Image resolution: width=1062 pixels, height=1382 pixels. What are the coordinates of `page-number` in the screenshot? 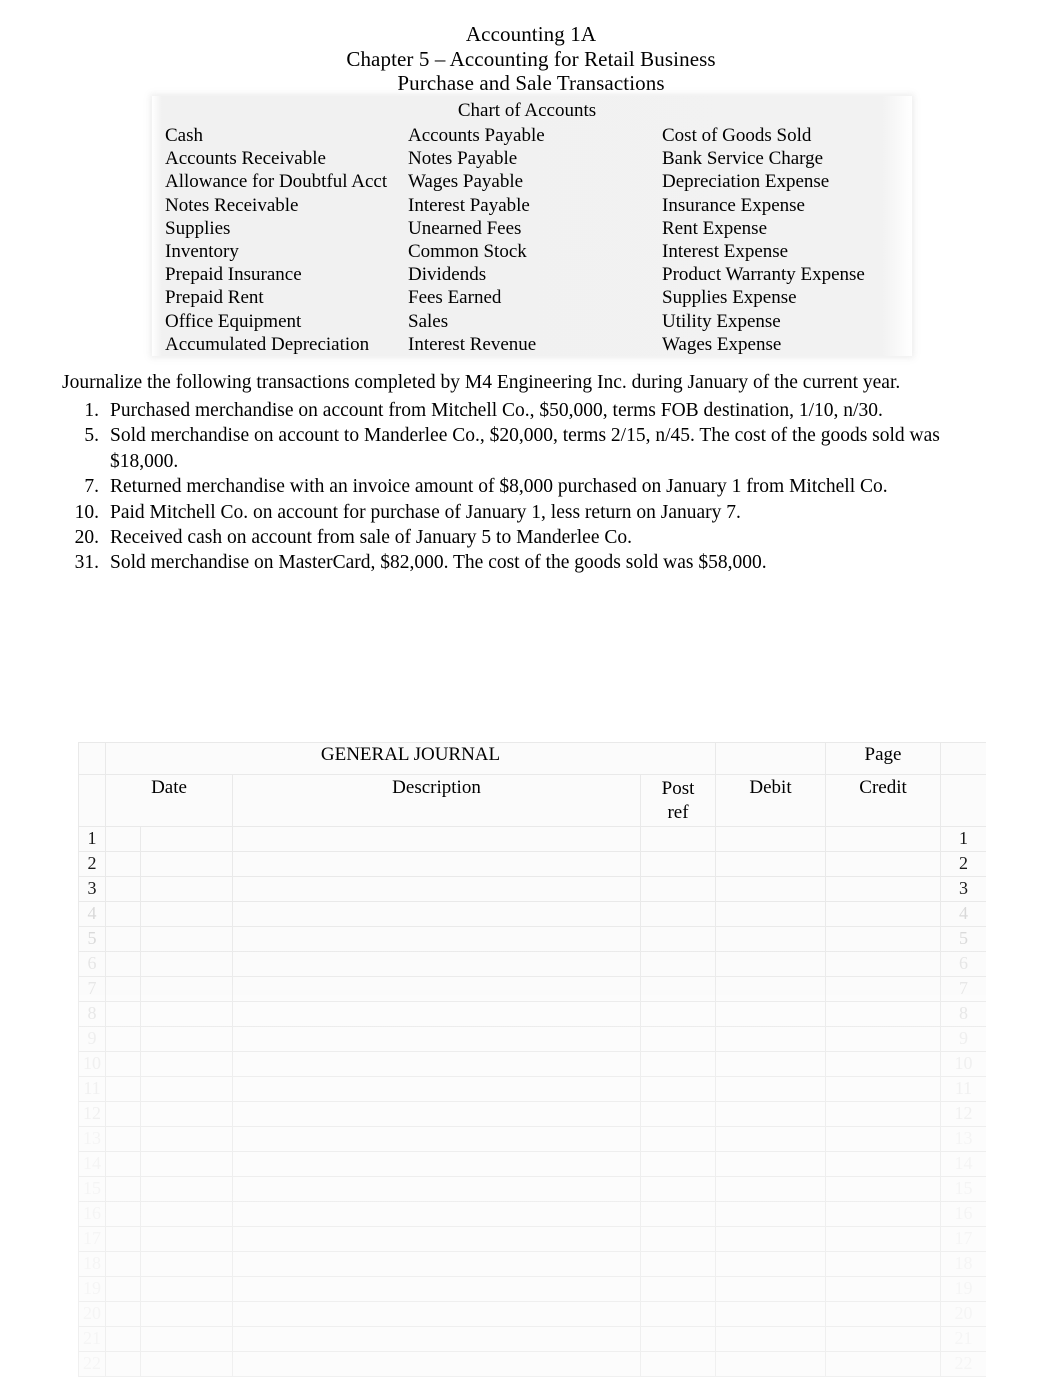 It's located at (963, 758).